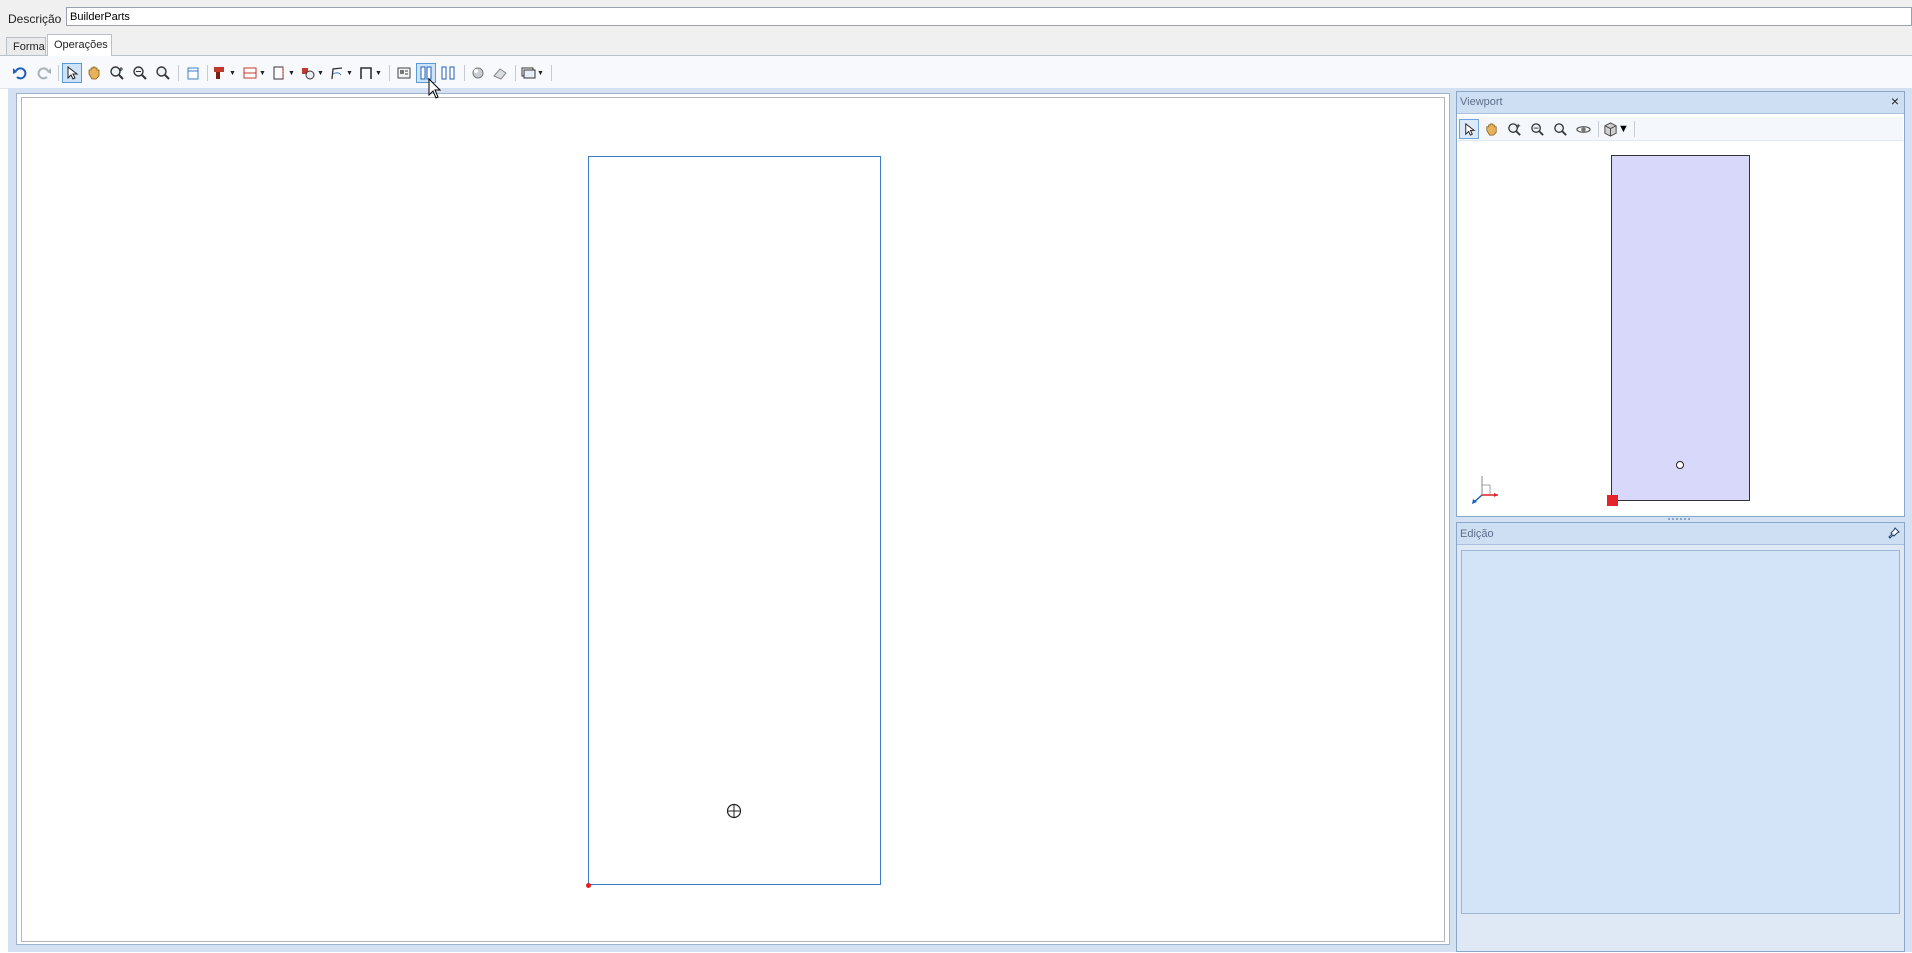 The width and height of the screenshot is (1912, 953). Describe the element at coordinates (1612, 500) in the screenshot. I see `viewport-origin-marker` at that location.